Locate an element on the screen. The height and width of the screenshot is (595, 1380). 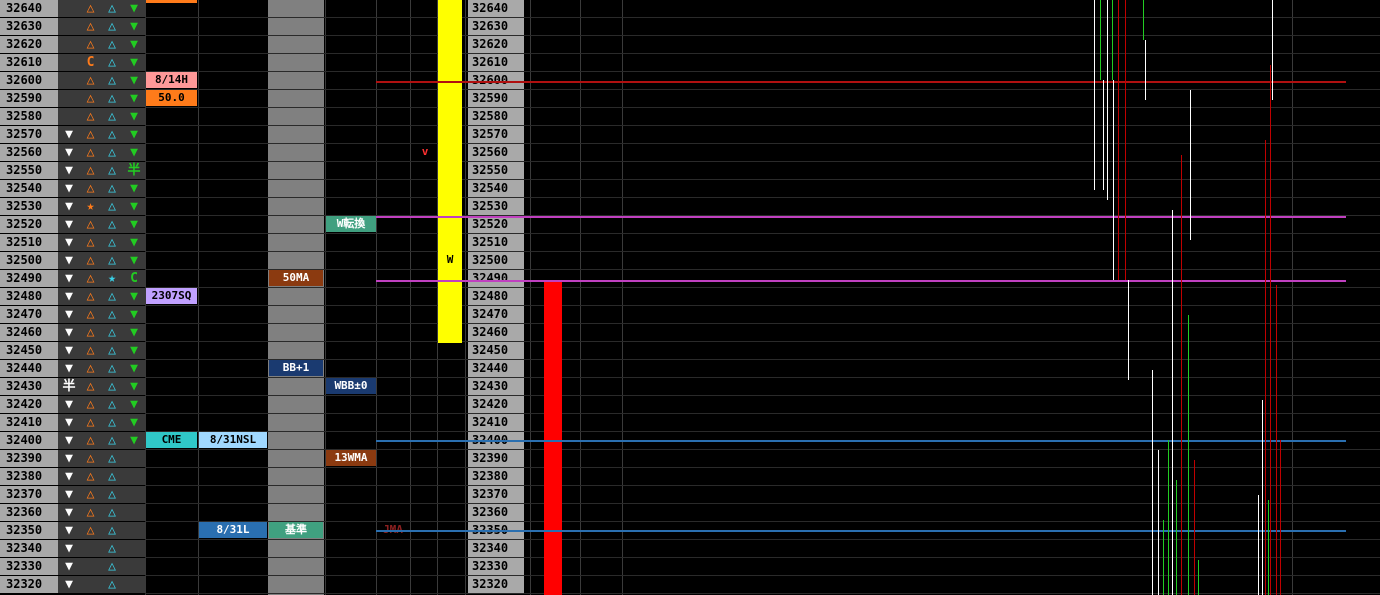
price-label: 32580 is located at coordinates (29, 116).